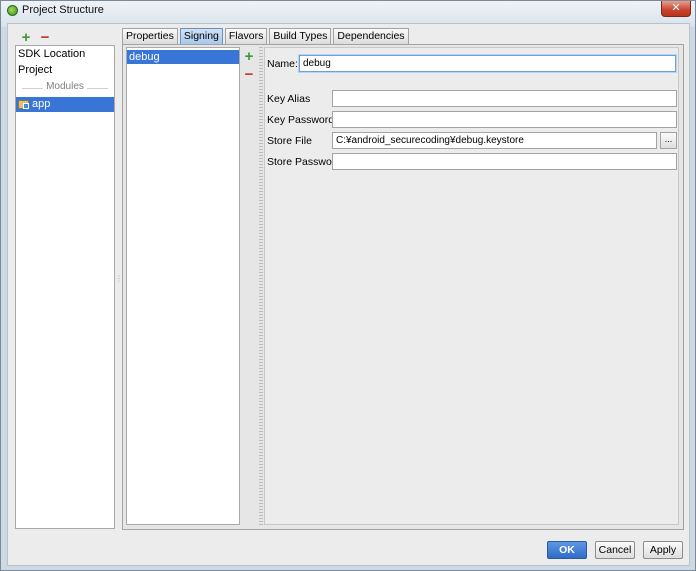  I want to click on tab-signing: Signing, so click(201, 36).